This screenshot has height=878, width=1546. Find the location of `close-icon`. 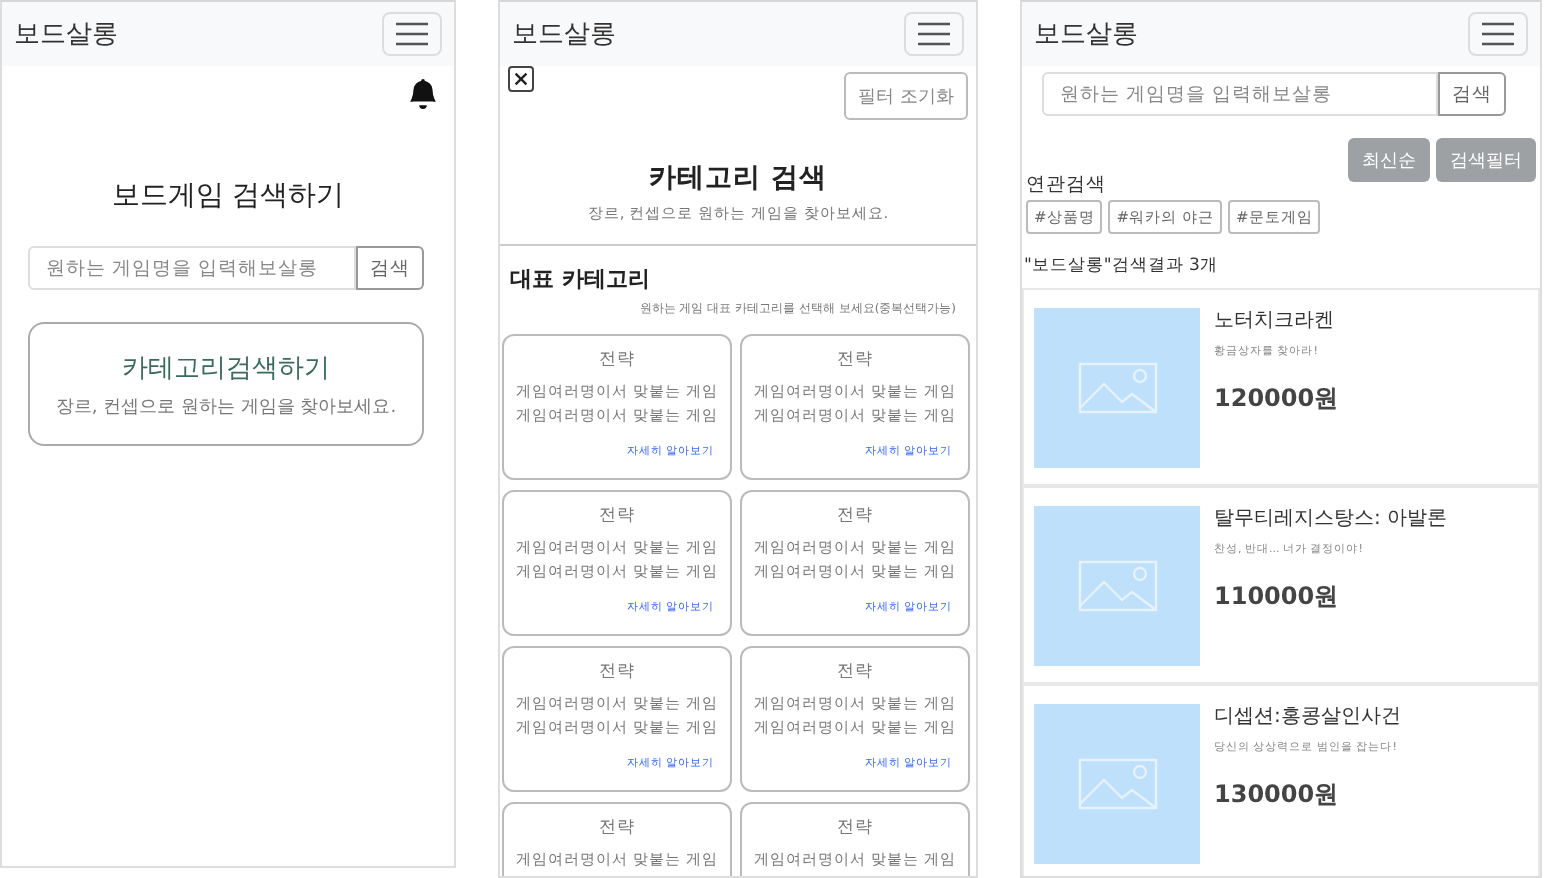

close-icon is located at coordinates (521, 79).